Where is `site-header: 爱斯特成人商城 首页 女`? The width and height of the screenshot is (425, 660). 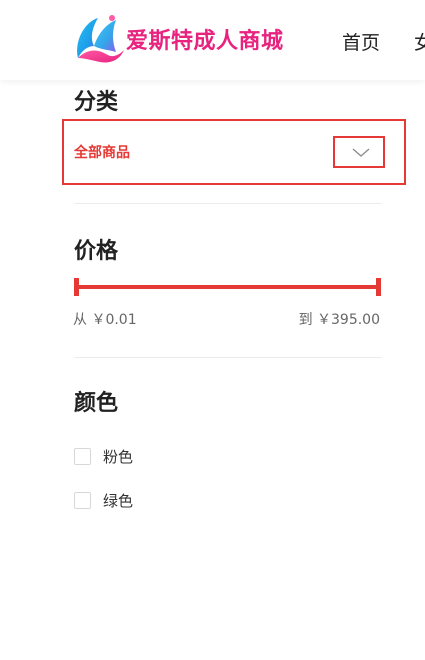
site-header: 爱斯特成人商城 首页 女 is located at coordinates (212, 40).